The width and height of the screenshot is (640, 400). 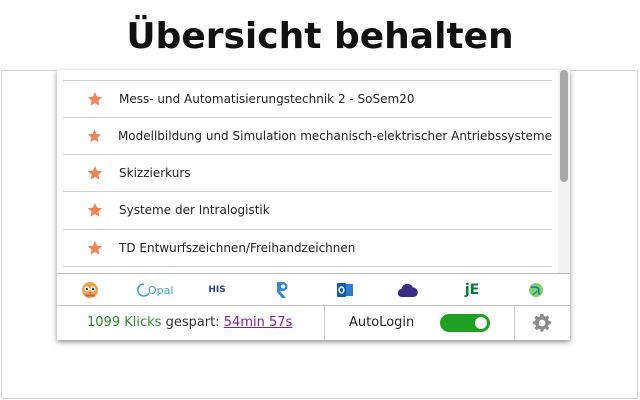 What do you see at coordinates (536, 290) in the screenshot?
I see `globe-icon` at bounding box center [536, 290].